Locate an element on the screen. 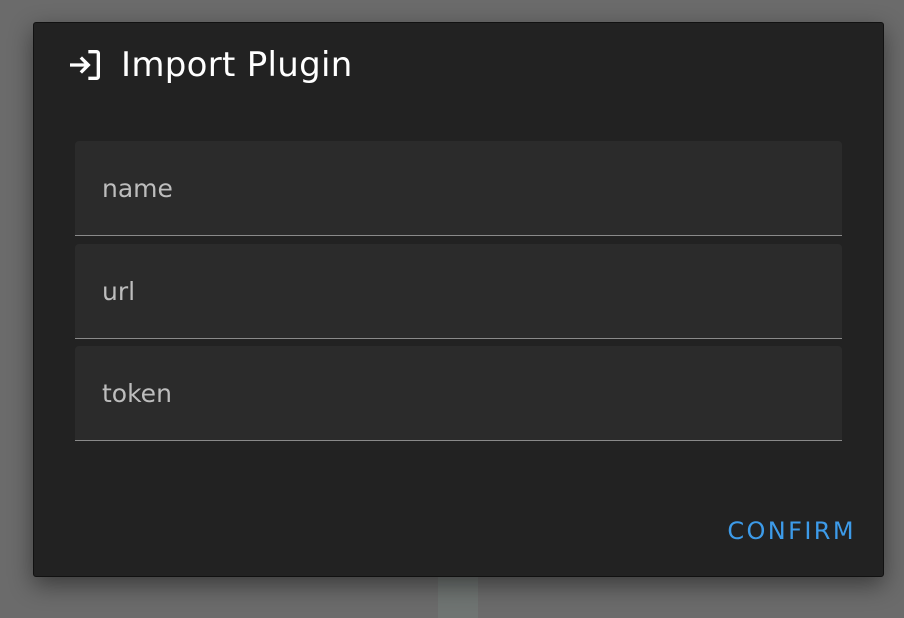 The height and width of the screenshot is (618, 904). import-icon is located at coordinates (85, 65).